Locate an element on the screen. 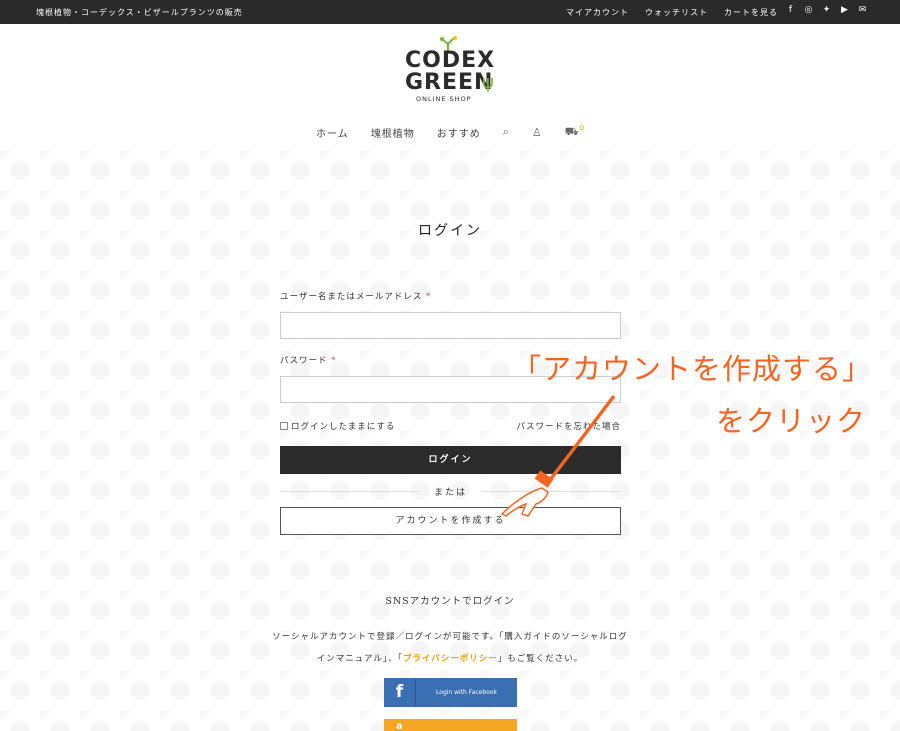 The image size is (900, 731). main-nav: ホーム 塊根植物 おすすめ ⌕ ♙ ⛟0 is located at coordinates (450, 132).